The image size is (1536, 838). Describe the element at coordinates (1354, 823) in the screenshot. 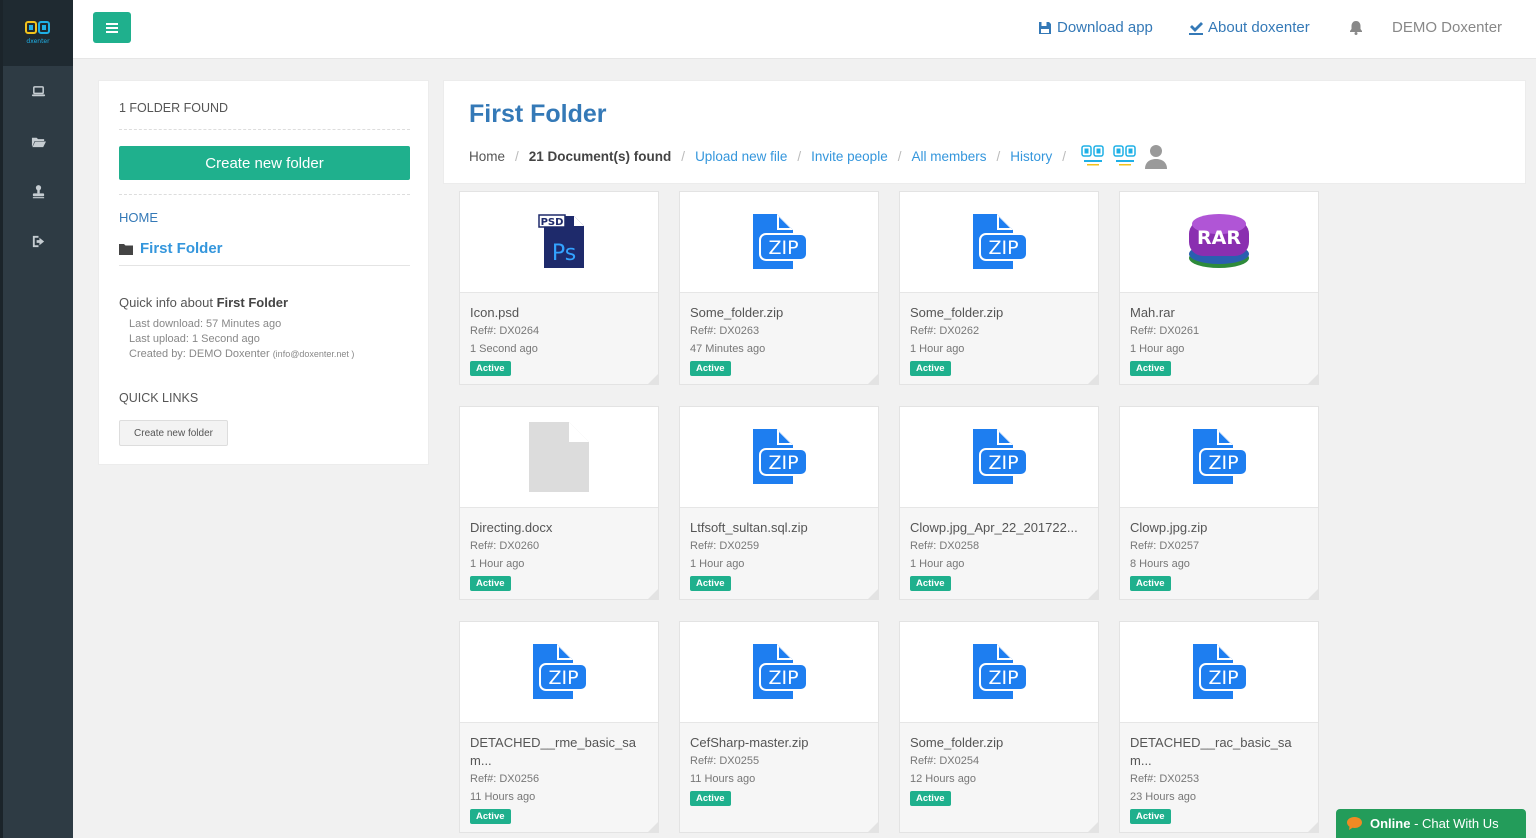

I see `chat-bubble-icon` at that location.